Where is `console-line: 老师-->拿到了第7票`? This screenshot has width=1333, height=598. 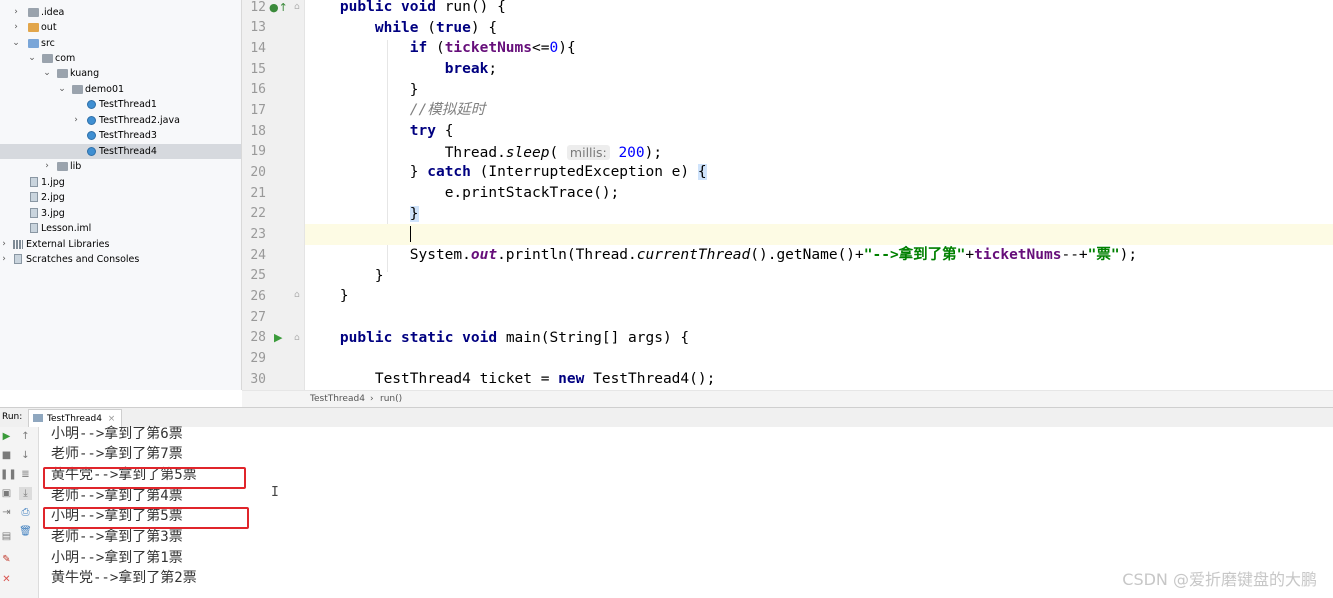
console-line: 老师-->拿到了第7票 is located at coordinates (117, 454).